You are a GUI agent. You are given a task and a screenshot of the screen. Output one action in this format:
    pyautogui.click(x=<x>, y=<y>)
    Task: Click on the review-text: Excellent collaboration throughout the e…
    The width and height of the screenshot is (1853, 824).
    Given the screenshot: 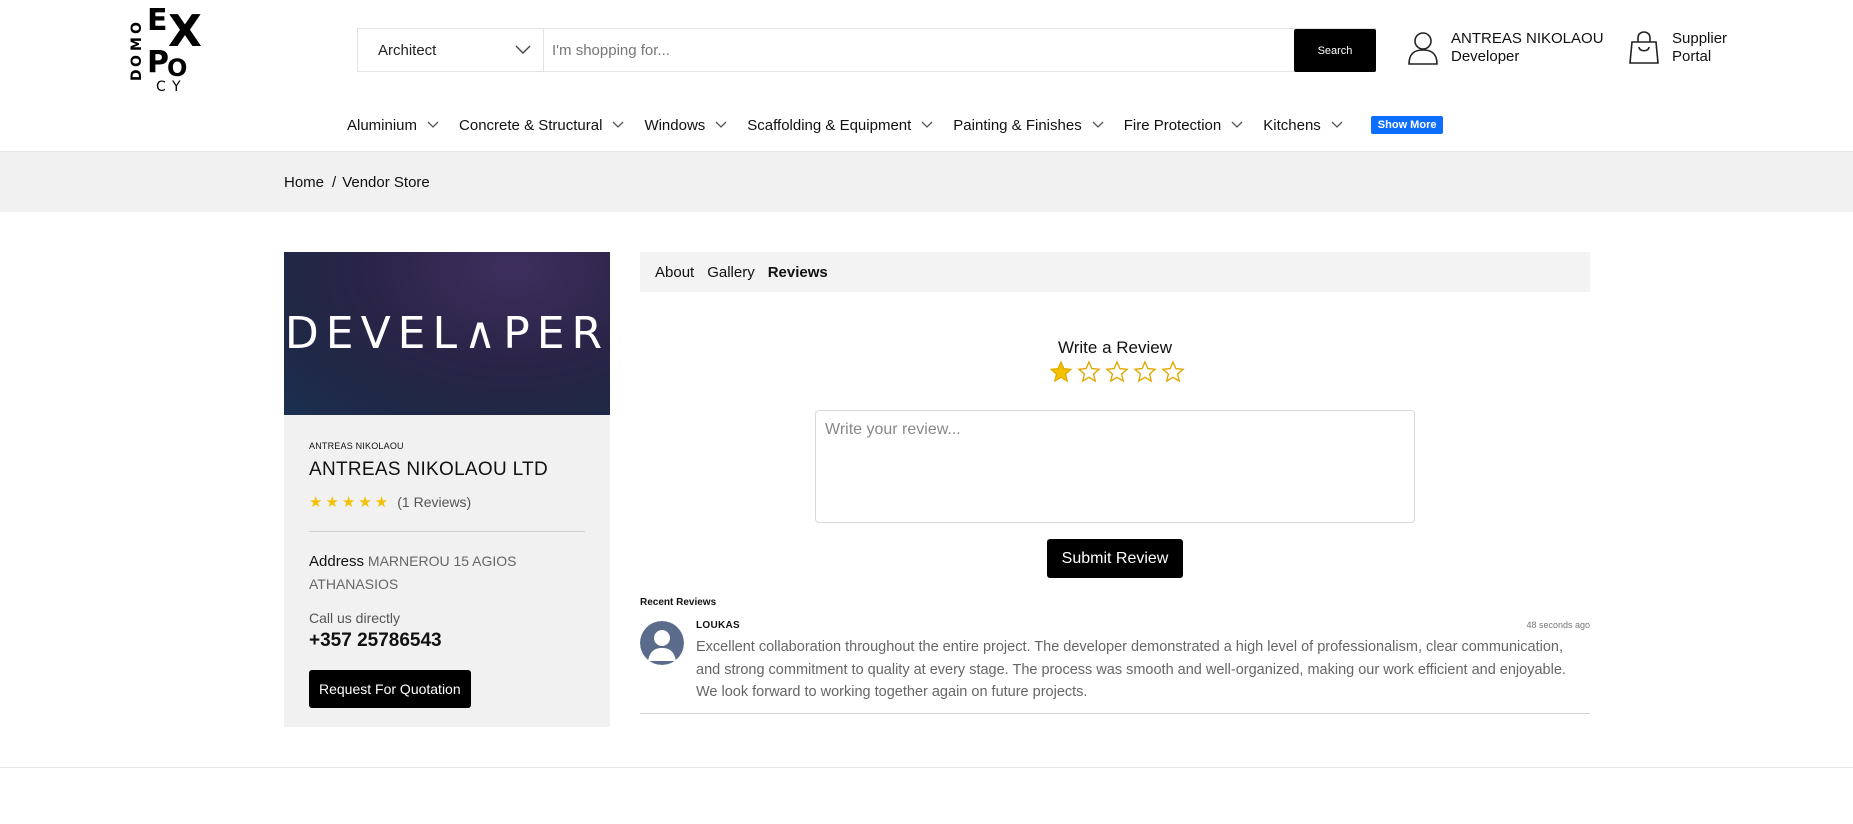 What is the action you would take?
    pyautogui.click(x=1131, y=669)
    